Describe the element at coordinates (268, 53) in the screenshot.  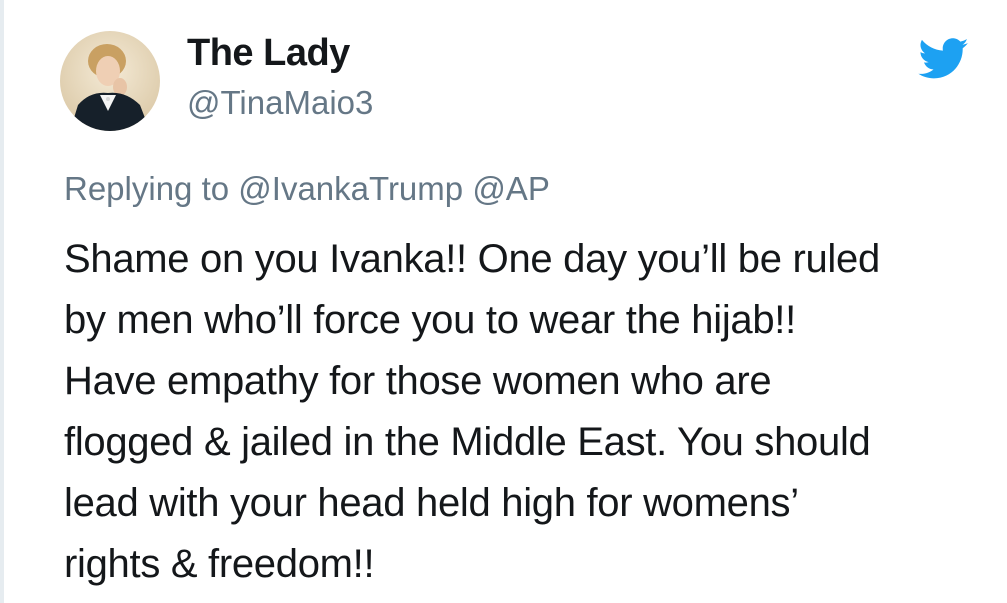
I see `author-display-name: The Lady` at that location.